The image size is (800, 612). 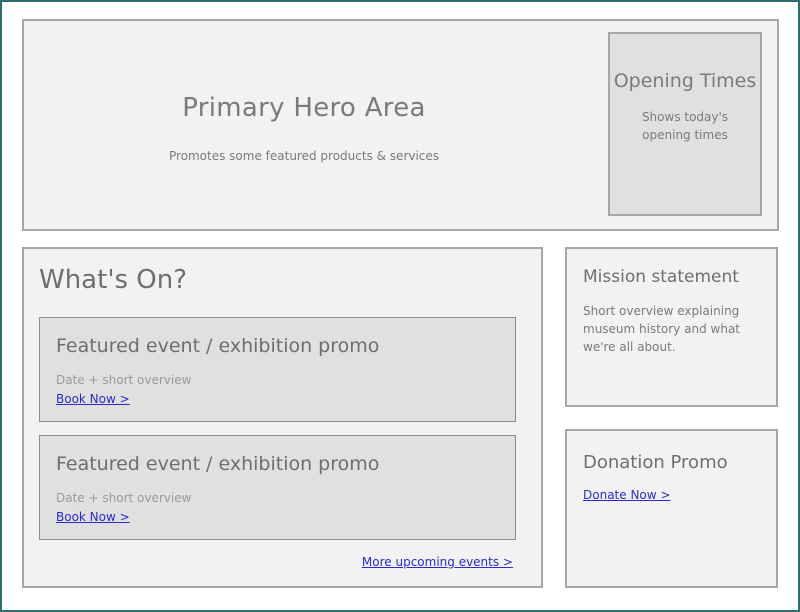 I want to click on donation-promo-section: Donation Promo Donate Now >, so click(x=671, y=508).